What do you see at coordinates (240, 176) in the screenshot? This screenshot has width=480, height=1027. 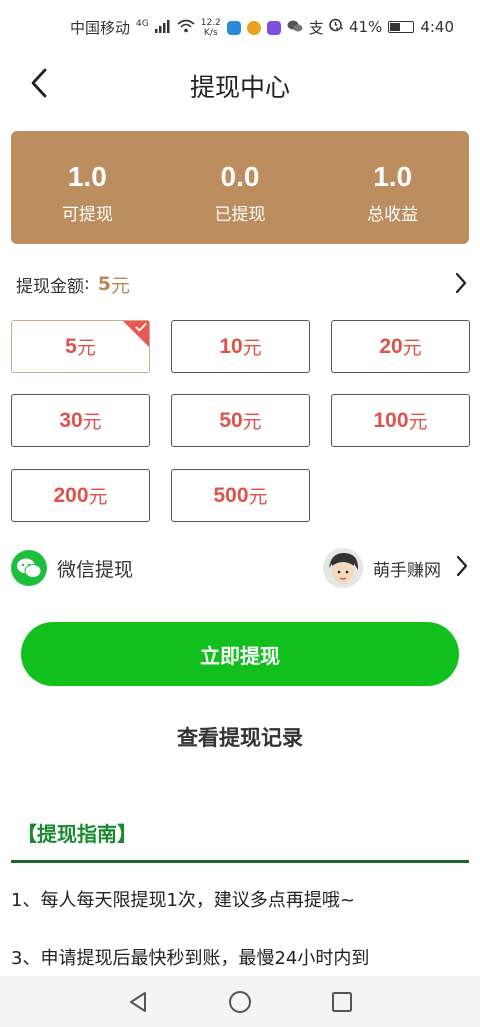 I see `withdrawn-value: 0.0` at bounding box center [240, 176].